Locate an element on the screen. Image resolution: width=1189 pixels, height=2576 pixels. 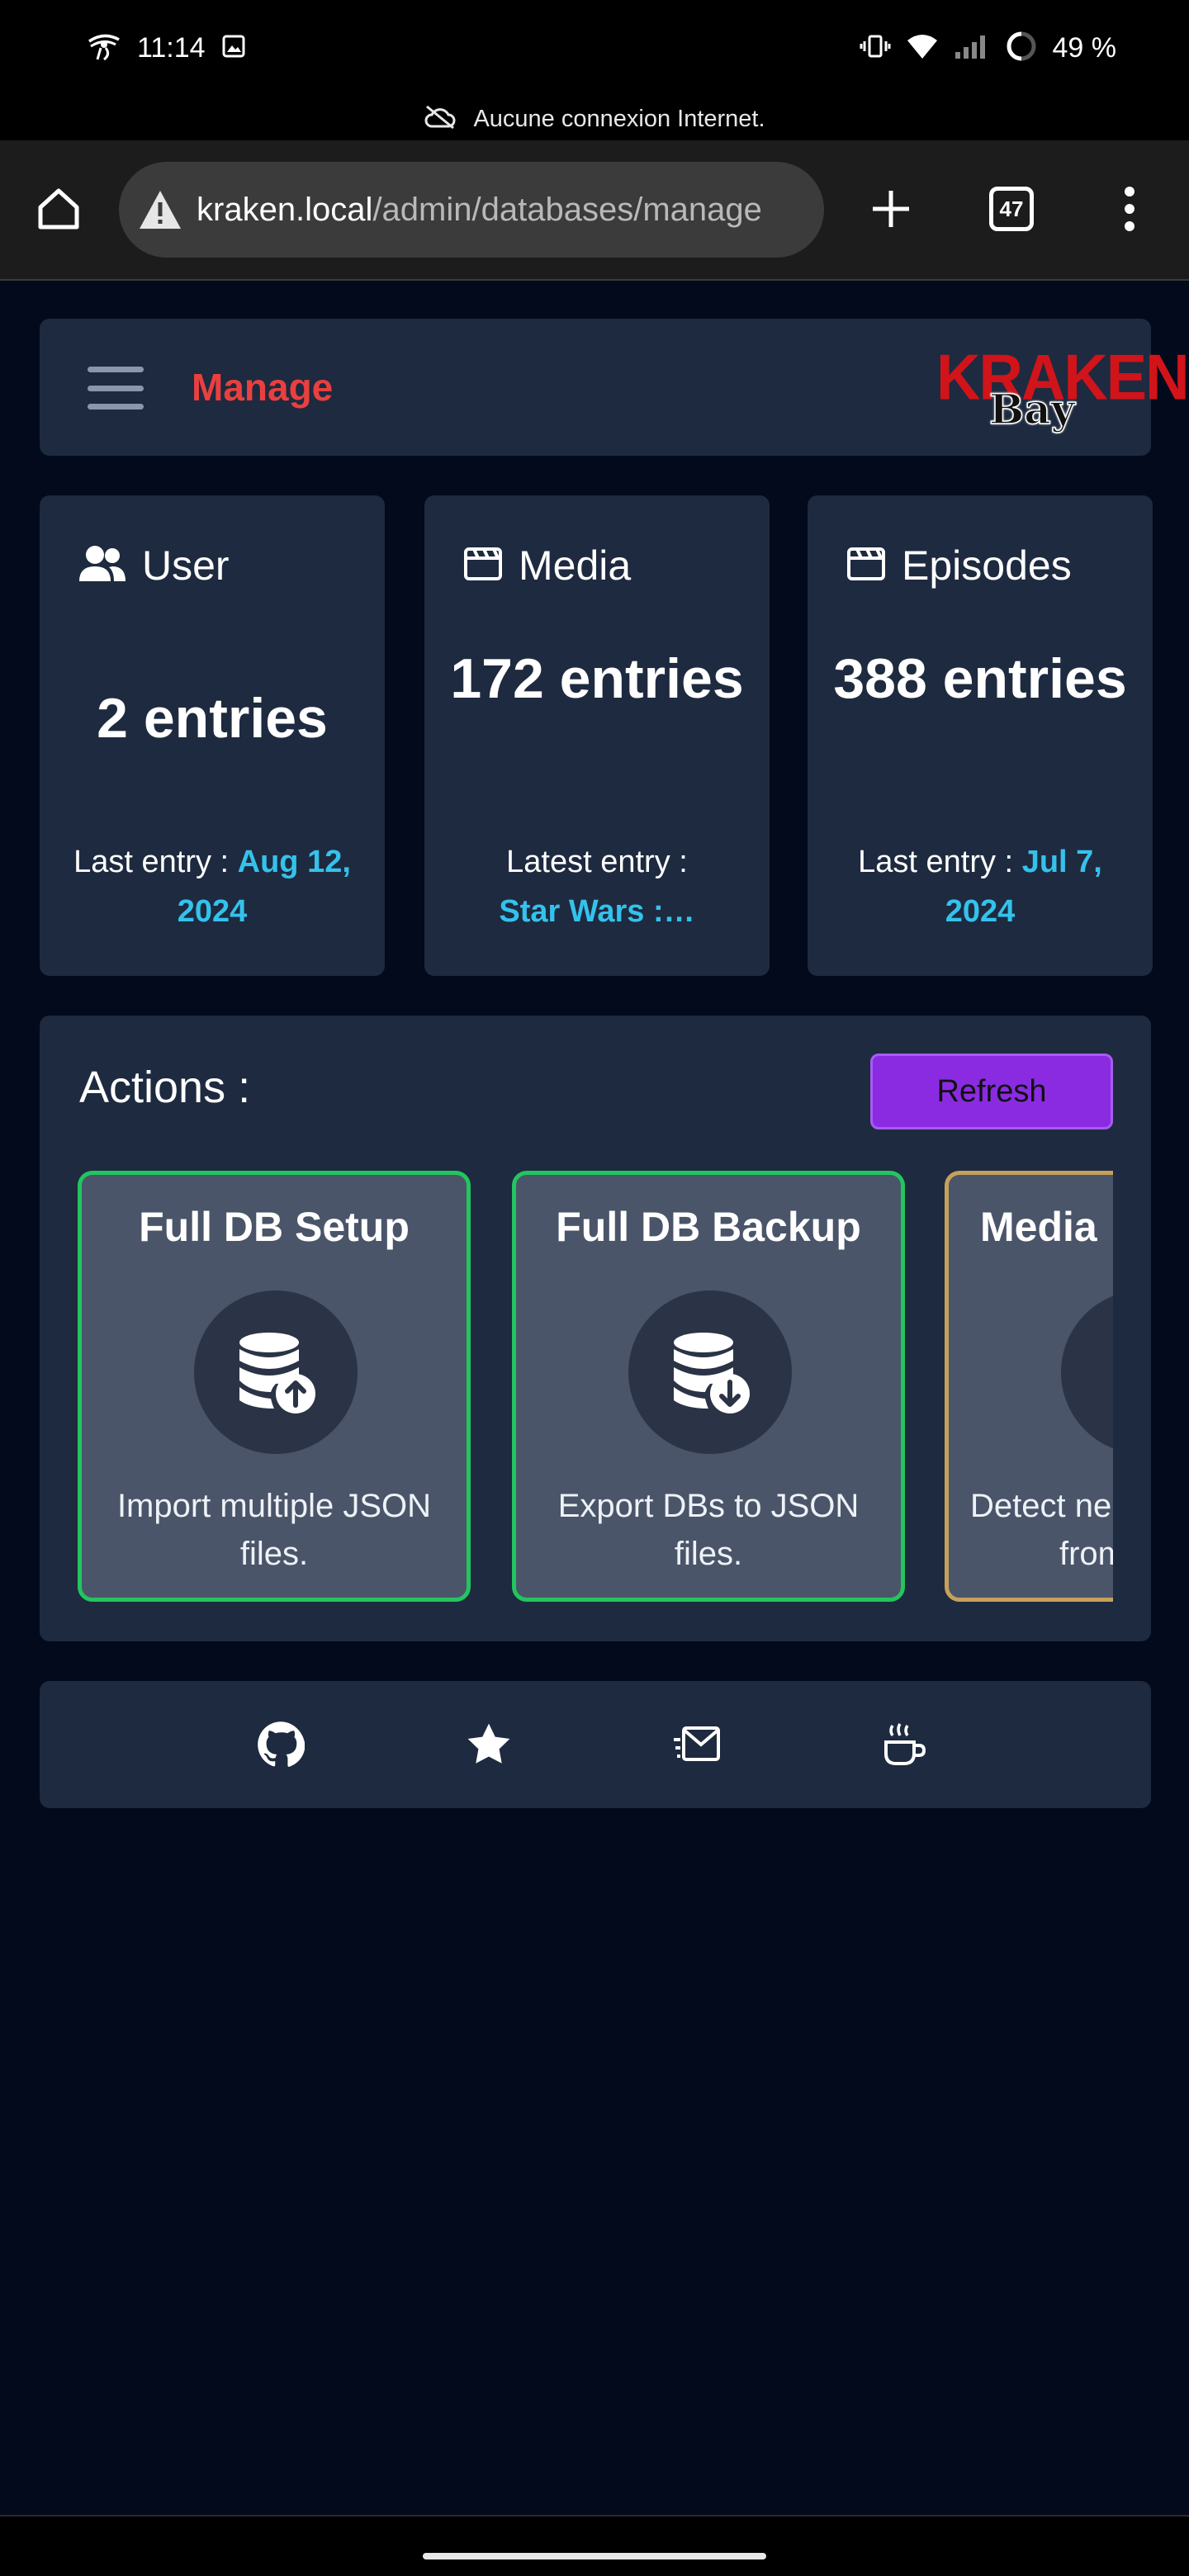
action-card-media: Media Detect ne from is located at coordinates (1029, 1386).